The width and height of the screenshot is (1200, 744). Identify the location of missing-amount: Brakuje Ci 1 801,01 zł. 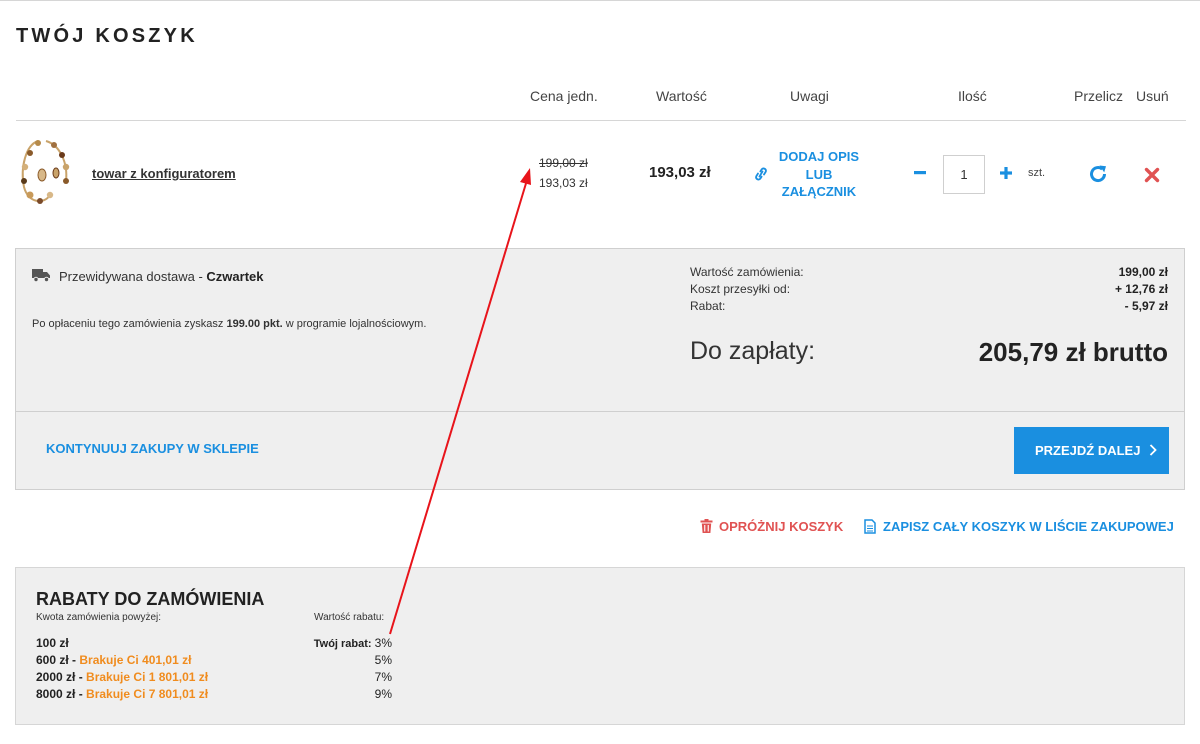
(147, 677).